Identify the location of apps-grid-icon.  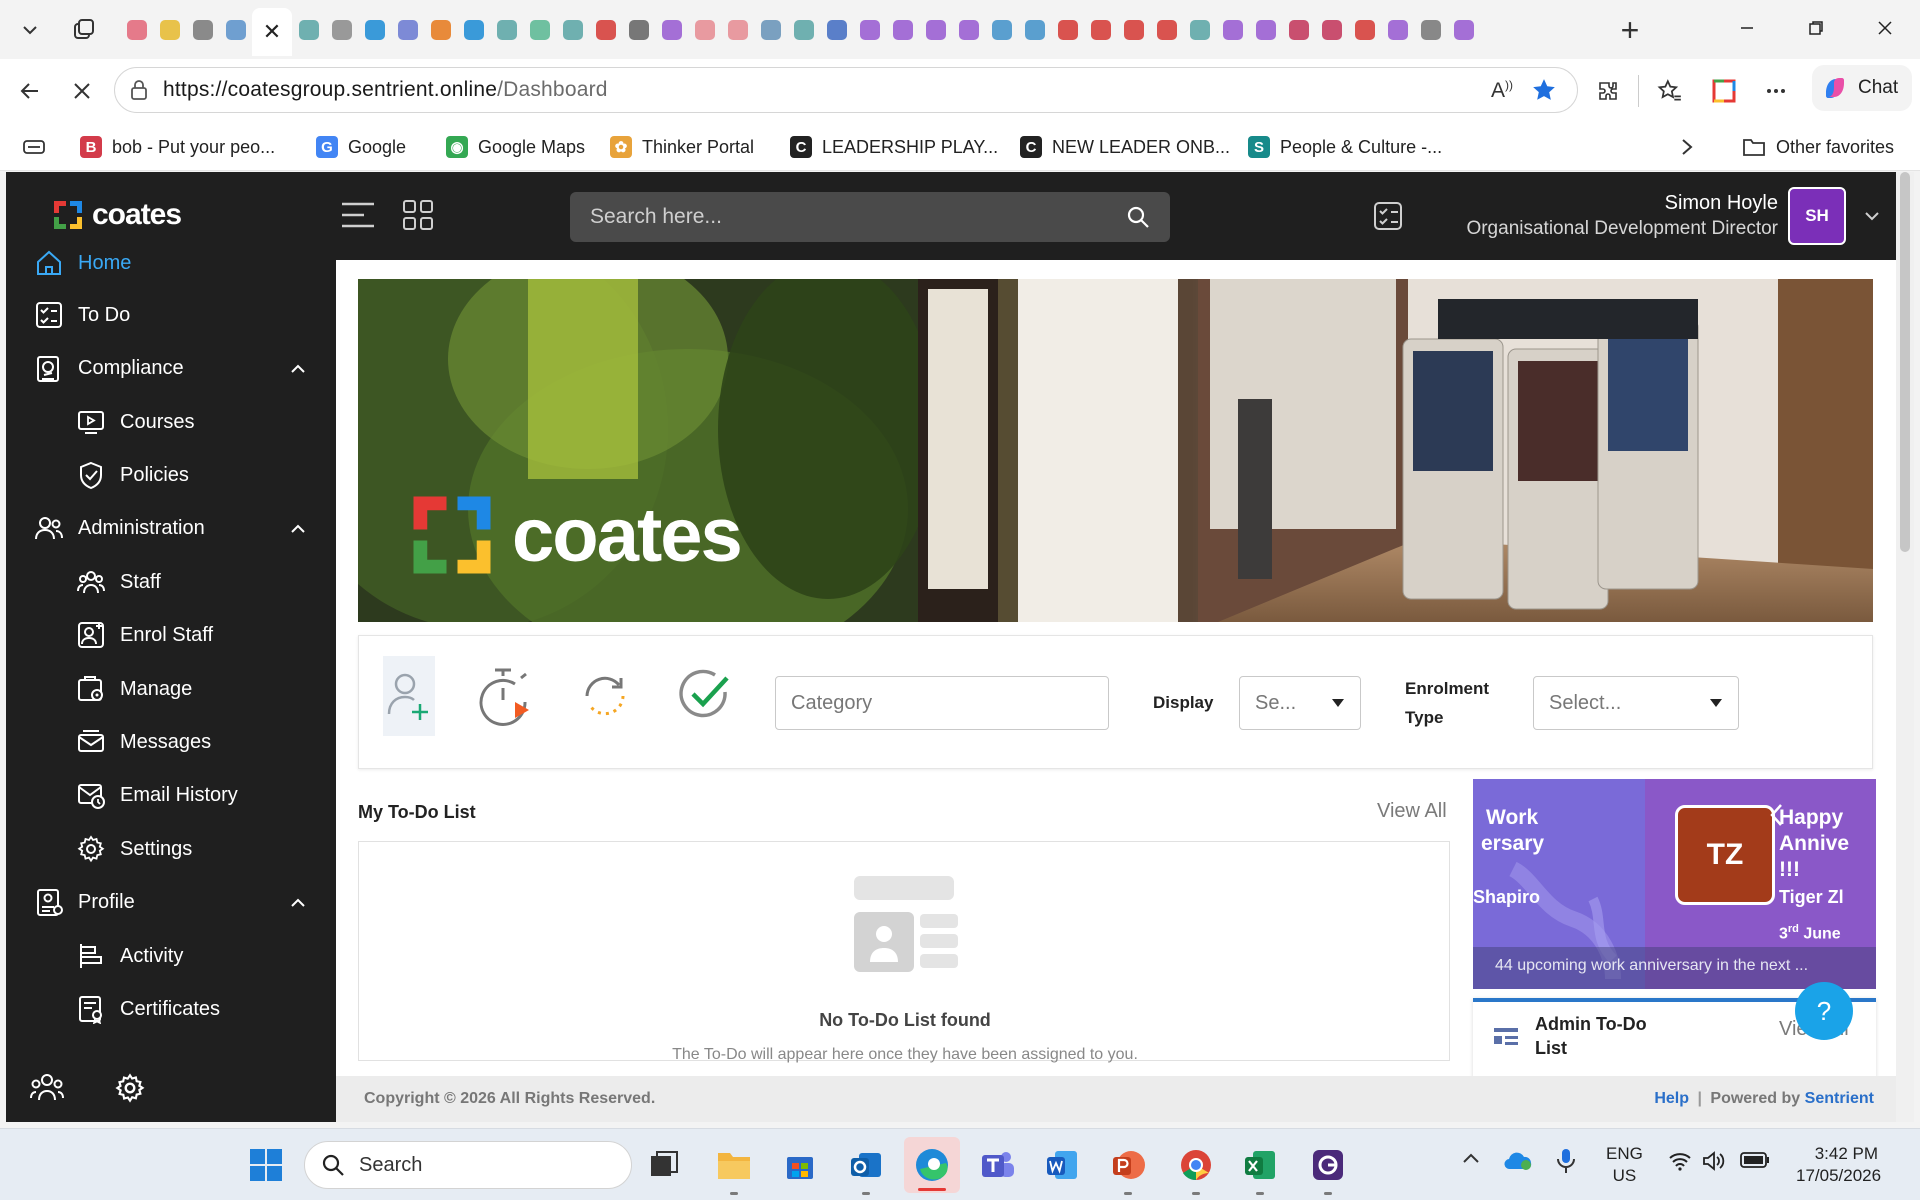
(418, 215).